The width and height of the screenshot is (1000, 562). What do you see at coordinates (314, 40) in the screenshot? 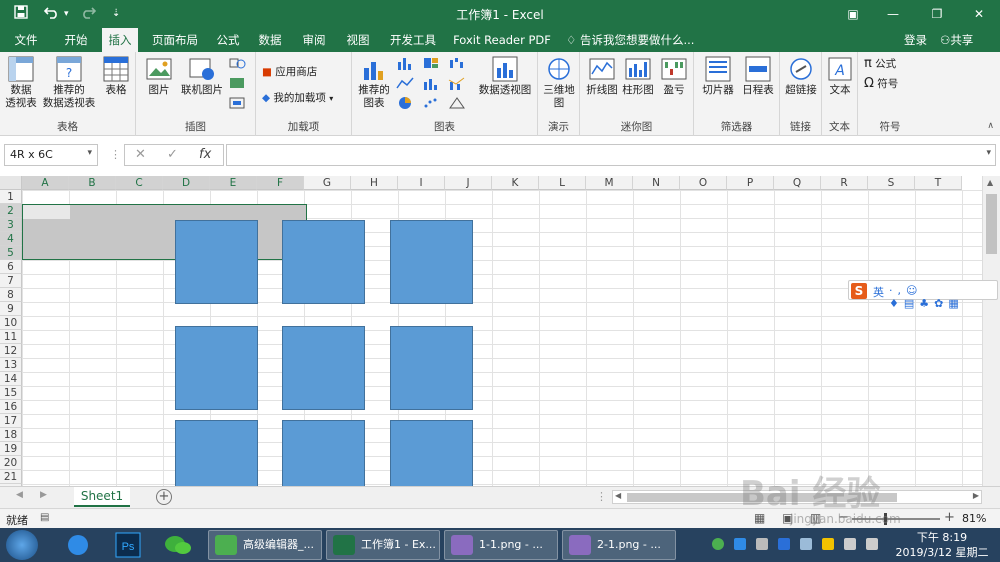
I see `tab-review: 审阅` at bounding box center [314, 40].